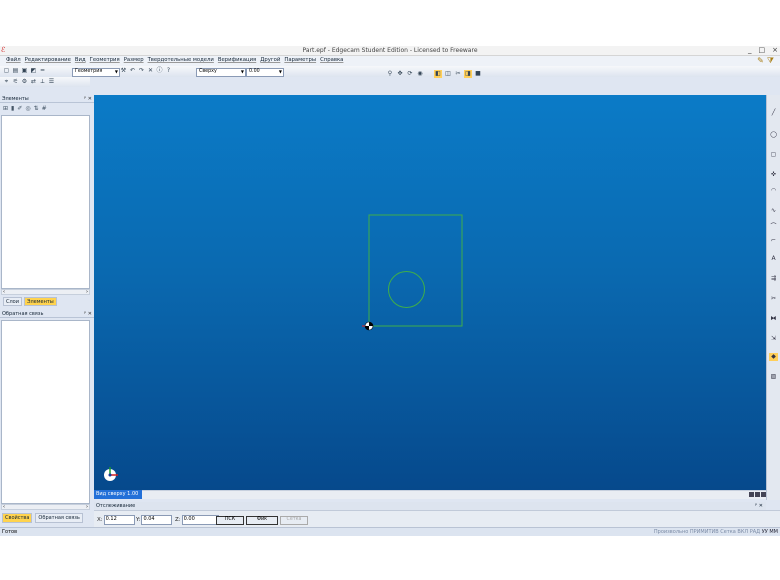  What do you see at coordinates (221, 72) in the screenshot?
I see `view-combo: Сверху ▼` at bounding box center [221, 72].